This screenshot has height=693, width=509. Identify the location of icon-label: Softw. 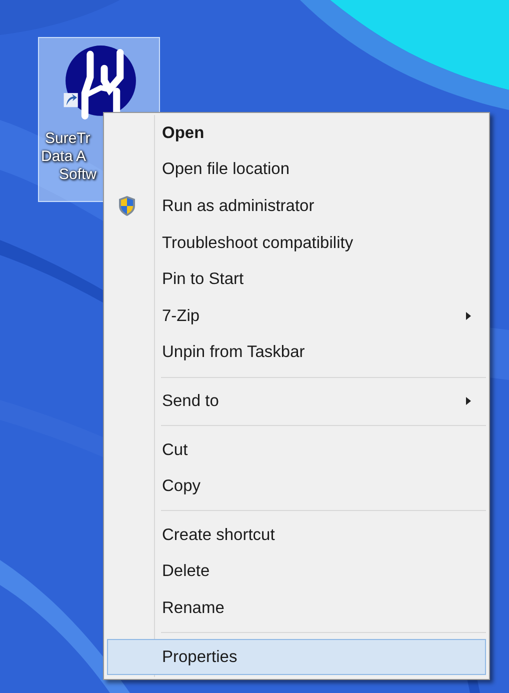
(78, 175).